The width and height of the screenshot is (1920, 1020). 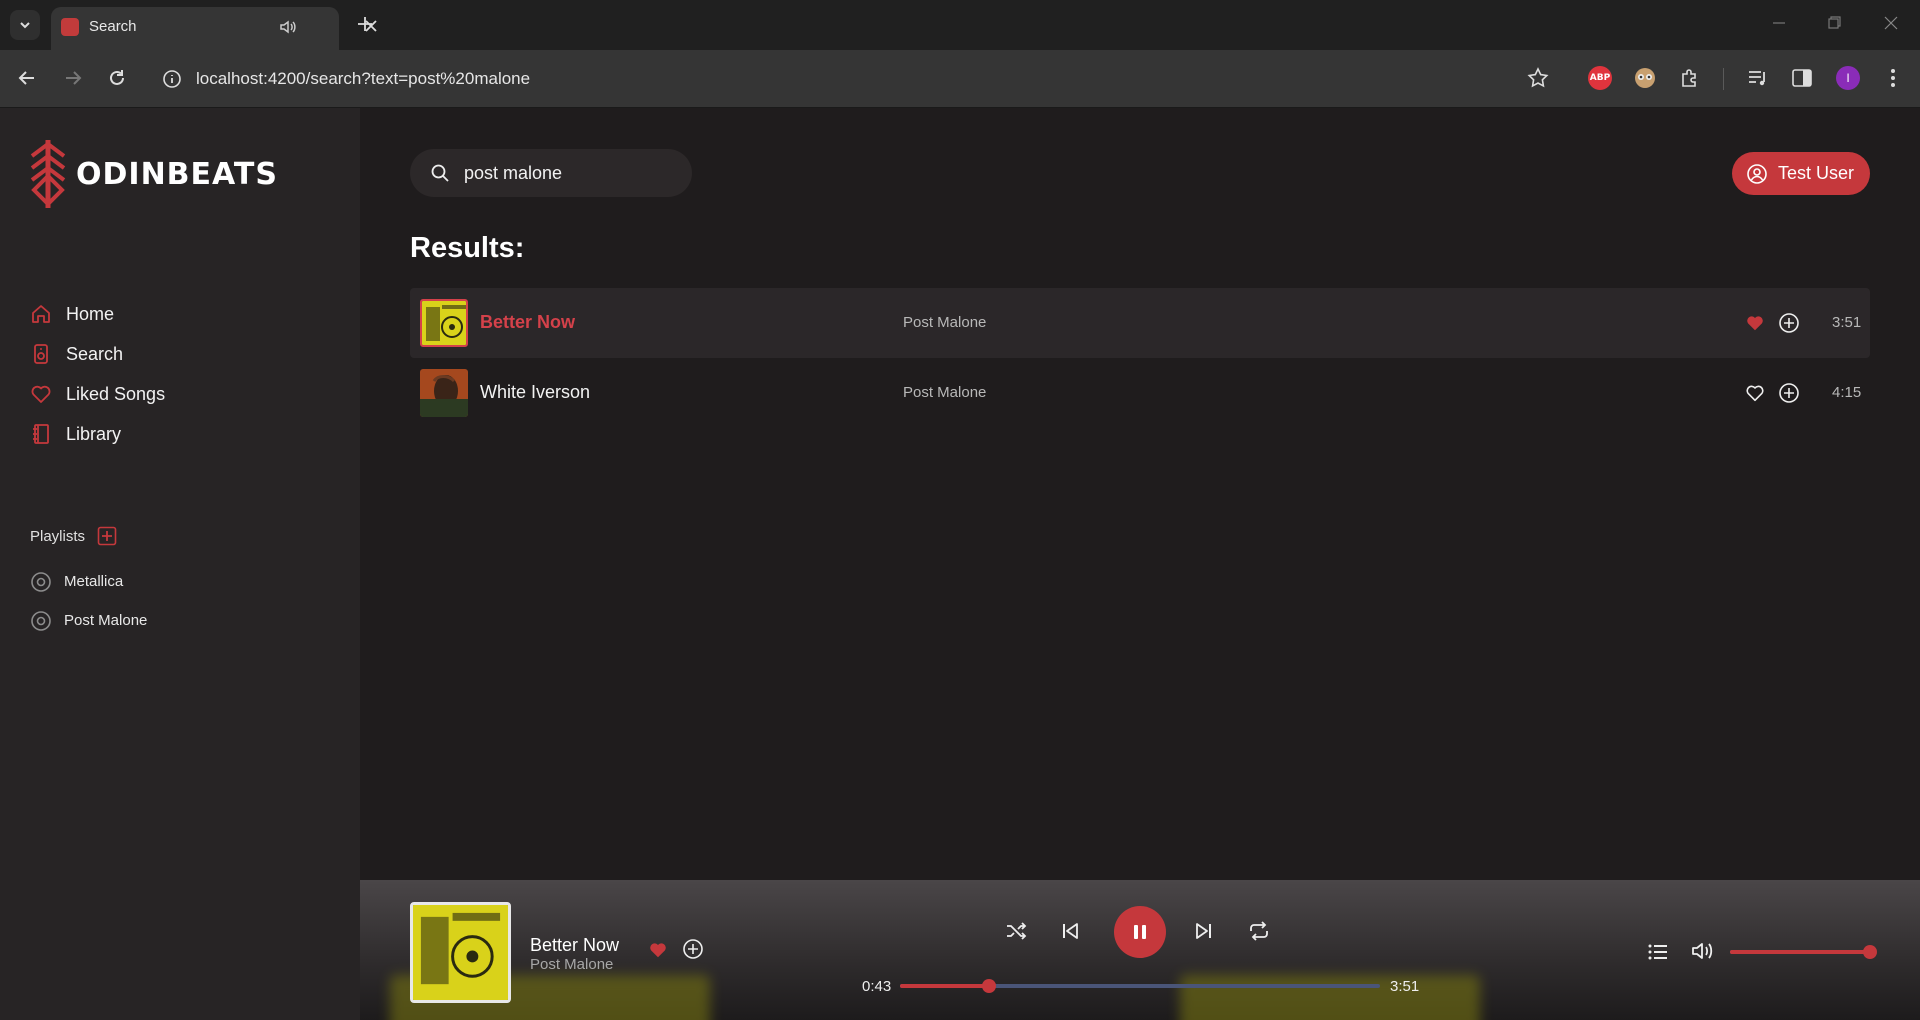 I want to click on tab-search-menu-button, so click(x=25, y=25).